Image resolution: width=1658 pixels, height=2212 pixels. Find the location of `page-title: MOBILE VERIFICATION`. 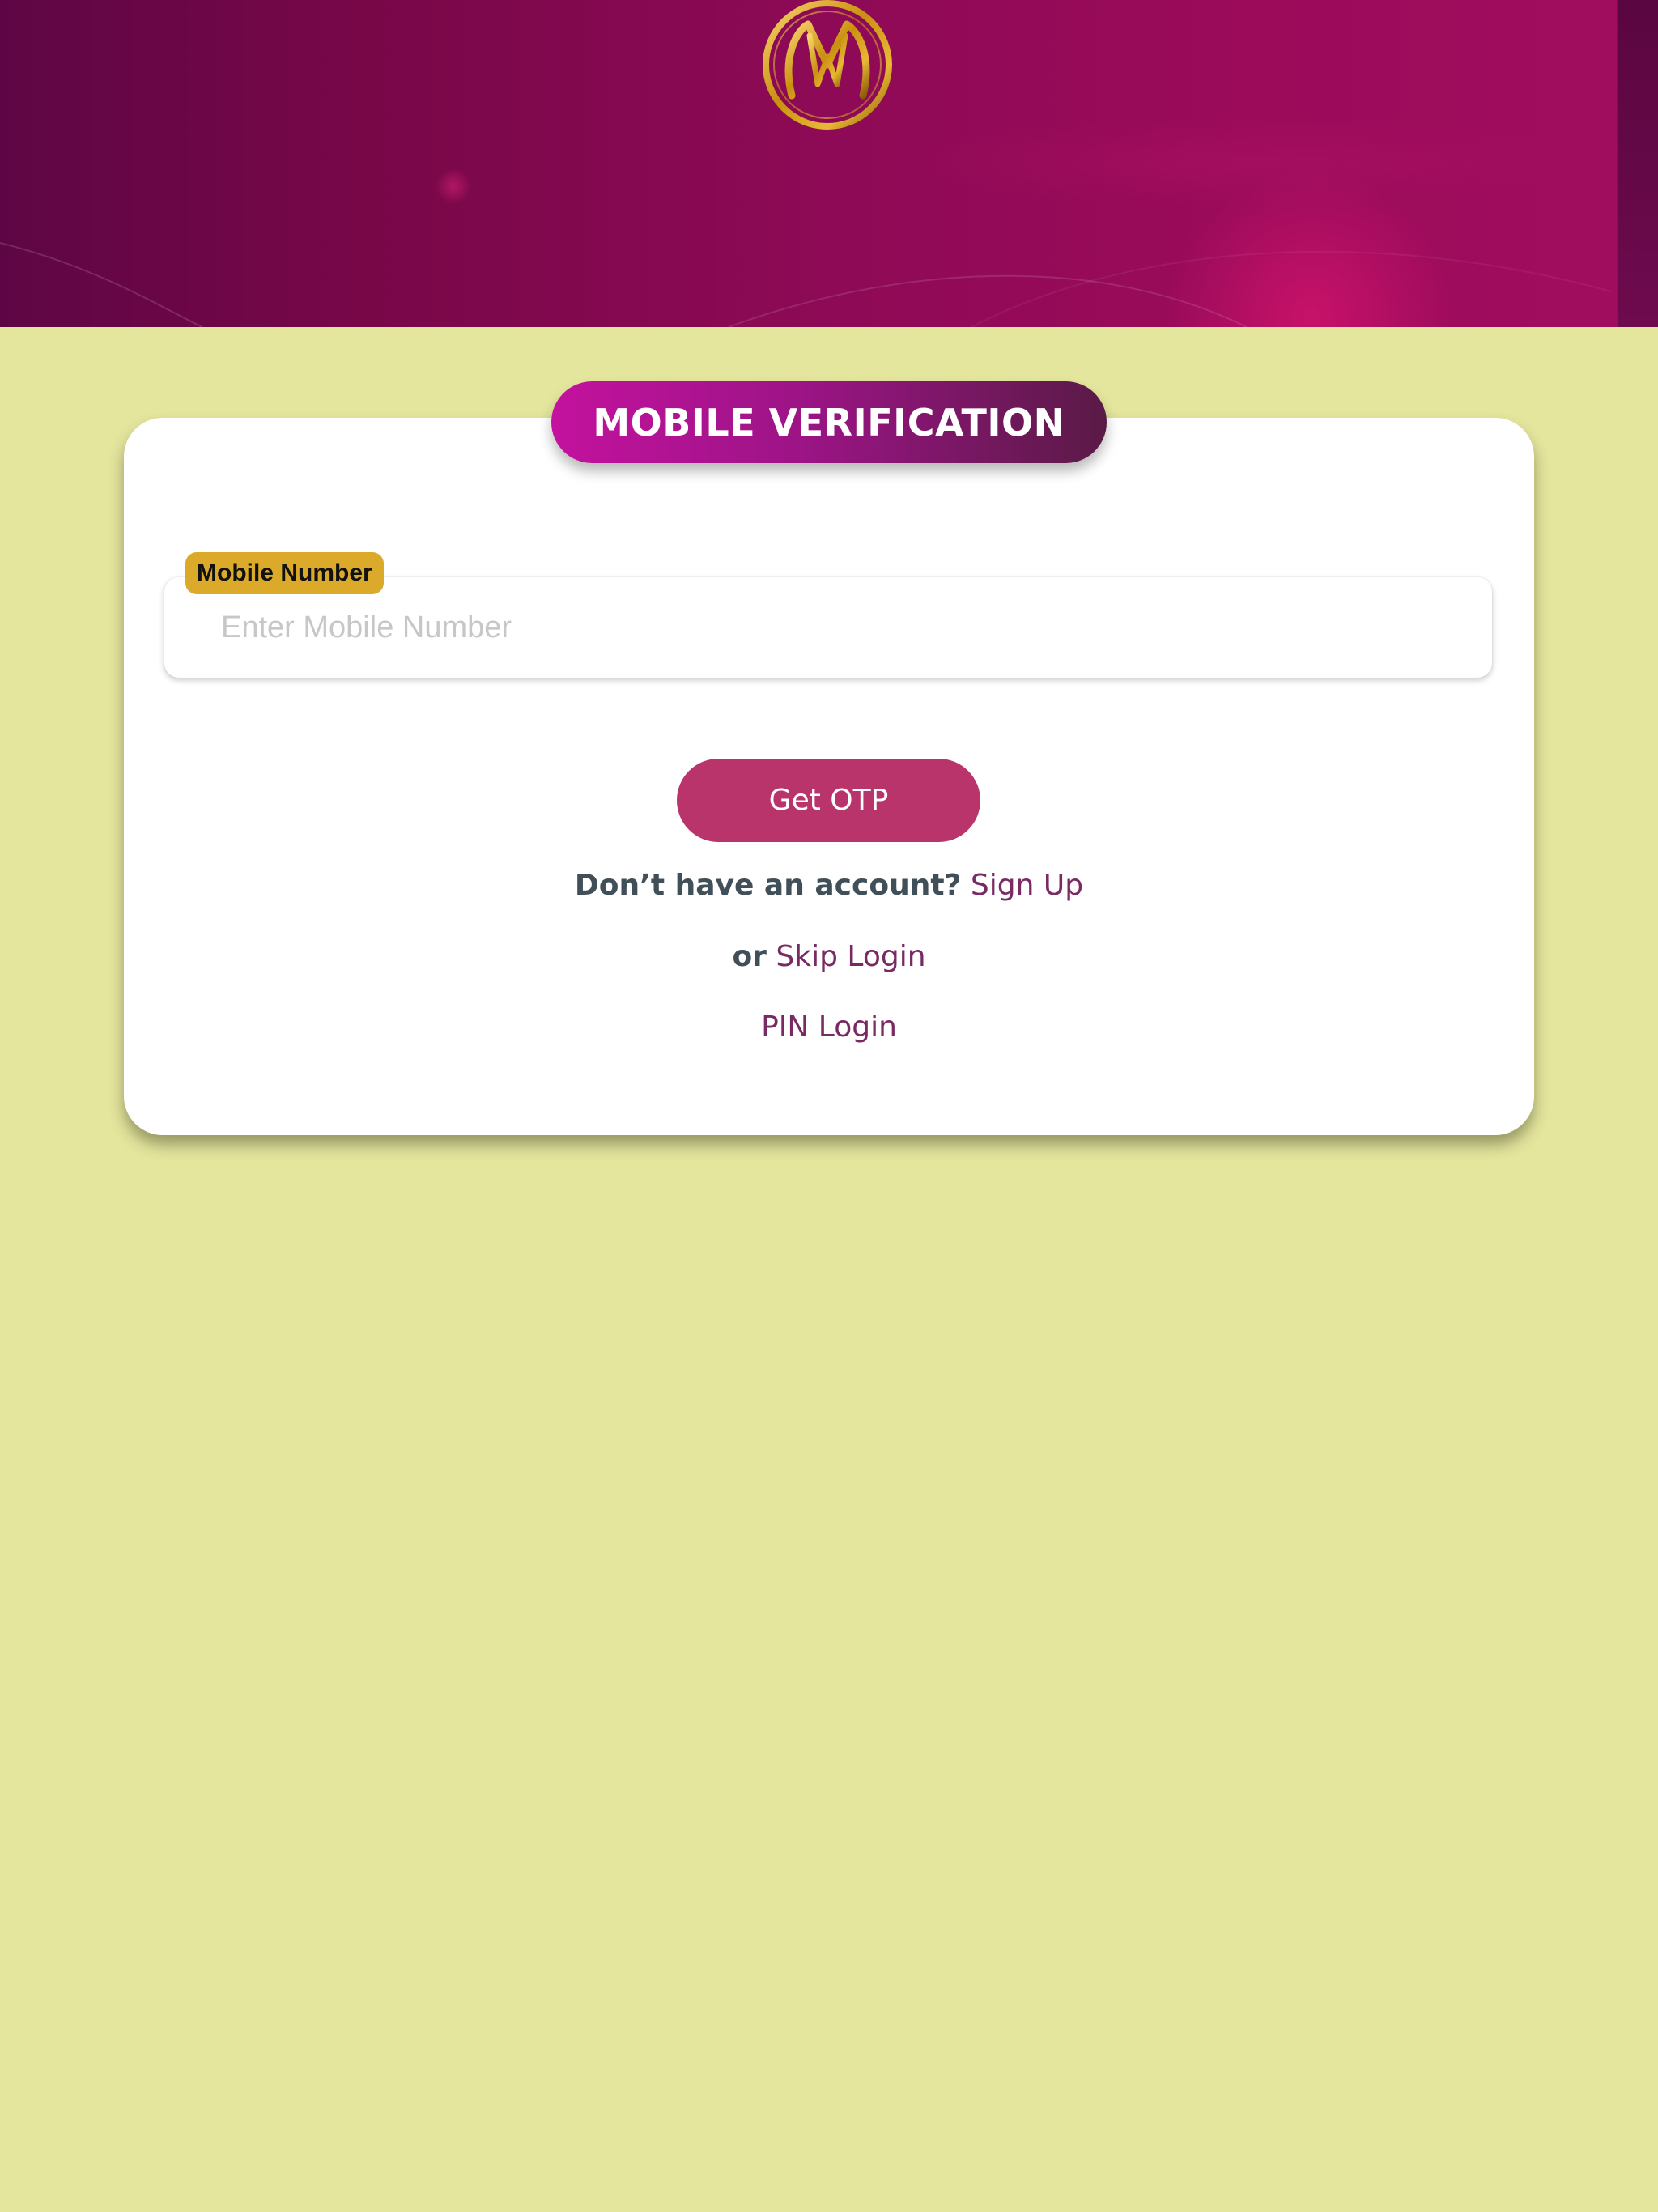

page-title: MOBILE VERIFICATION is located at coordinates (829, 422).